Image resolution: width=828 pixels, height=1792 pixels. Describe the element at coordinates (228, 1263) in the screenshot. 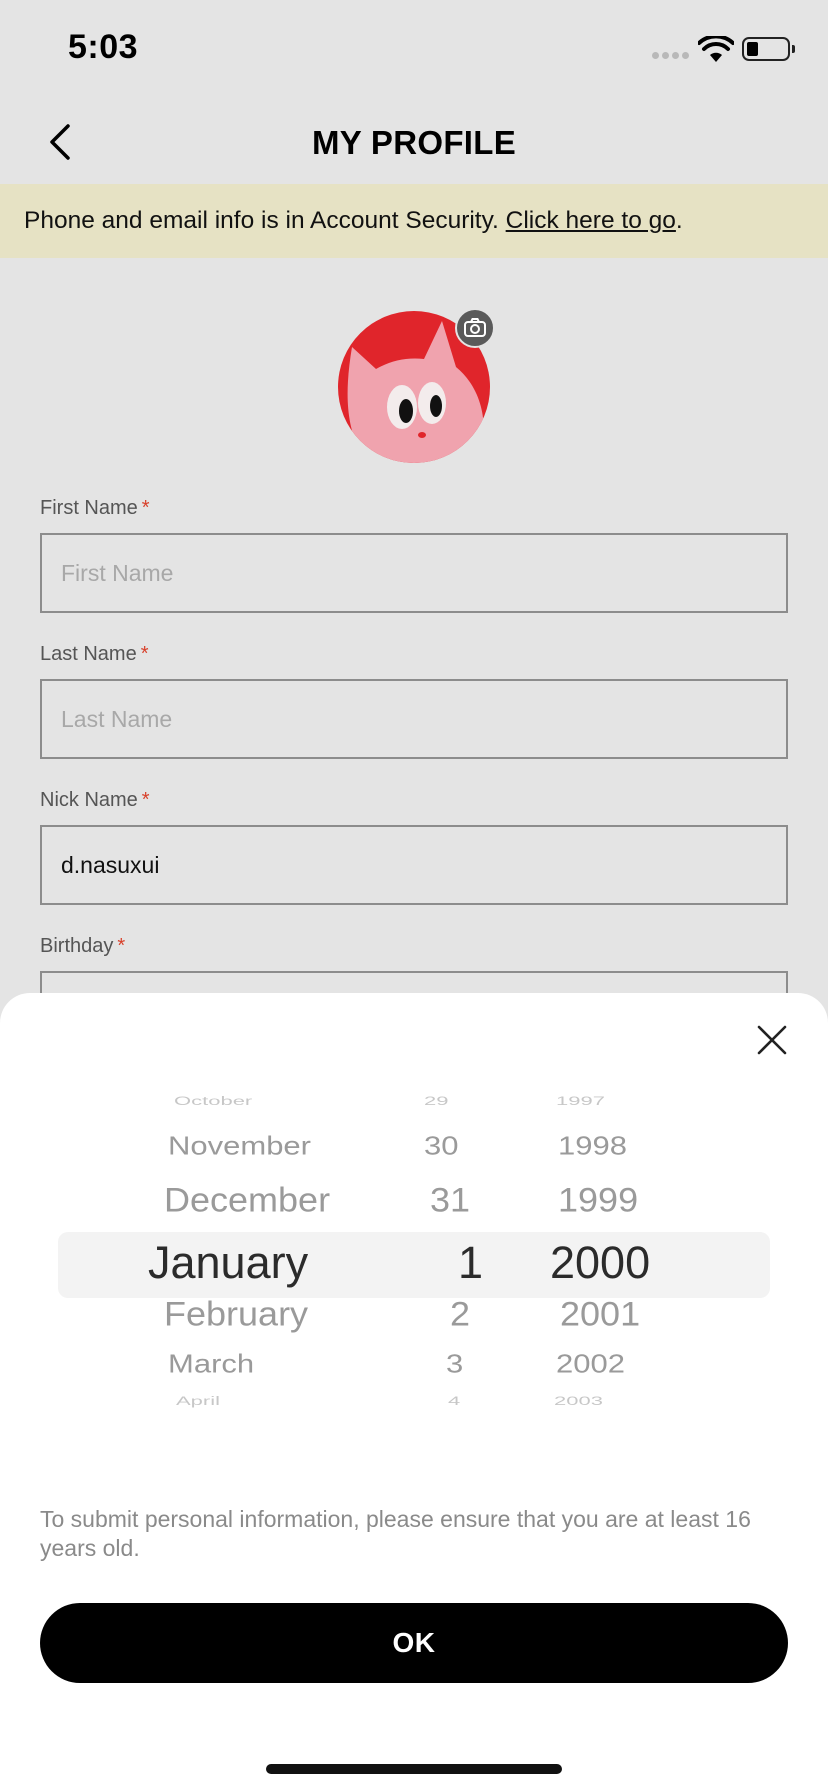

I see `month-option-selected: January` at that location.